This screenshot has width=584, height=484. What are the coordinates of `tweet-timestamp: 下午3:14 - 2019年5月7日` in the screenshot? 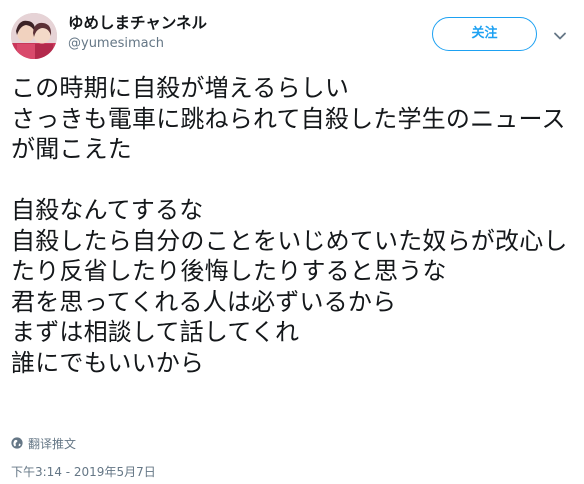 It's located at (83, 471).